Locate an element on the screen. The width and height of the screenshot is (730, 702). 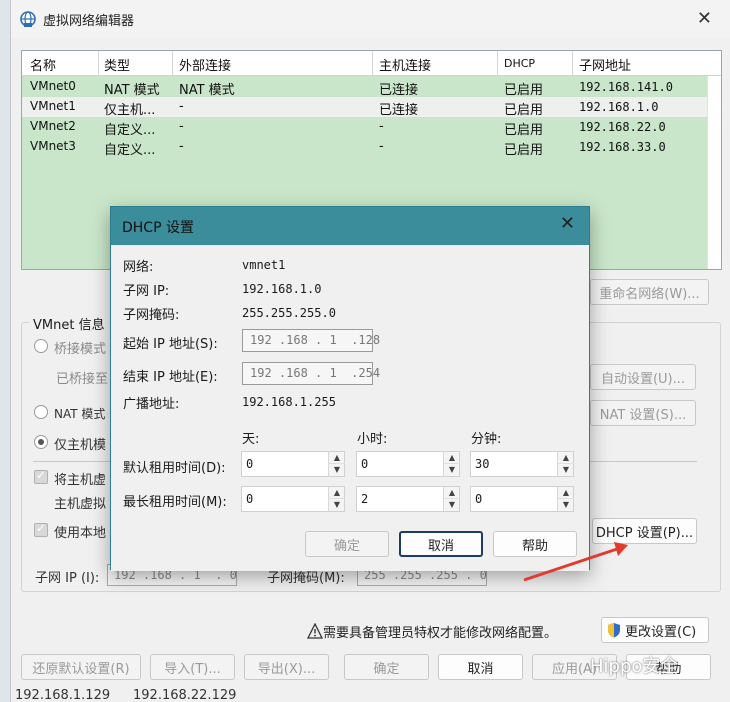
use-local-dhcp-checkbox is located at coordinates (41, 529).